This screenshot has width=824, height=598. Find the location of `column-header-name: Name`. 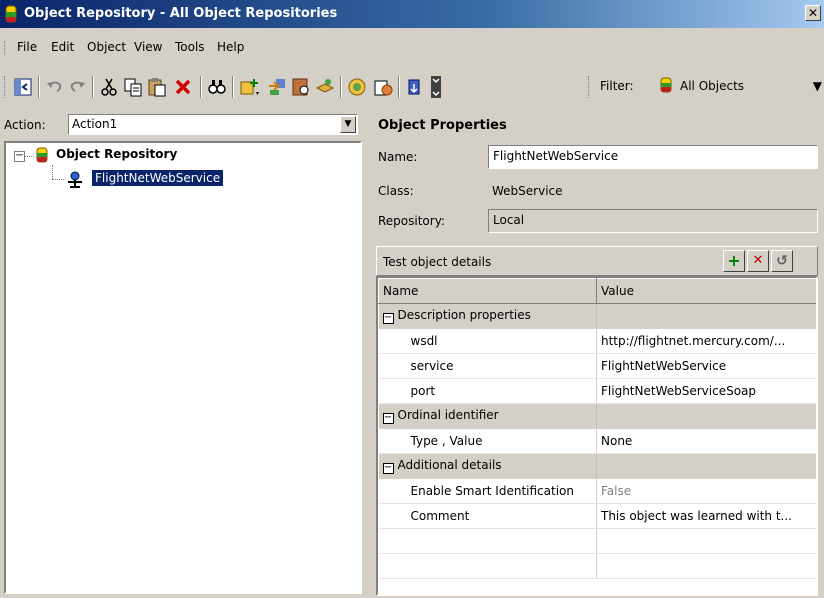

column-header-name: Name is located at coordinates (487, 291).